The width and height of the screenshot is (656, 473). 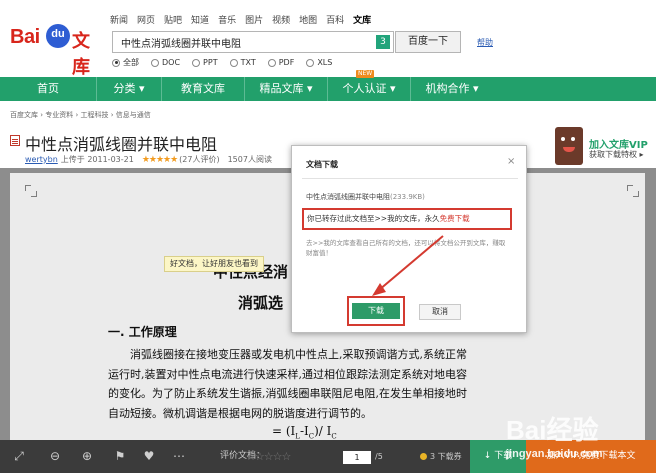 What do you see at coordinates (146, 20) in the screenshot?
I see `nav-link-web: 网页` at bounding box center [146, 20].